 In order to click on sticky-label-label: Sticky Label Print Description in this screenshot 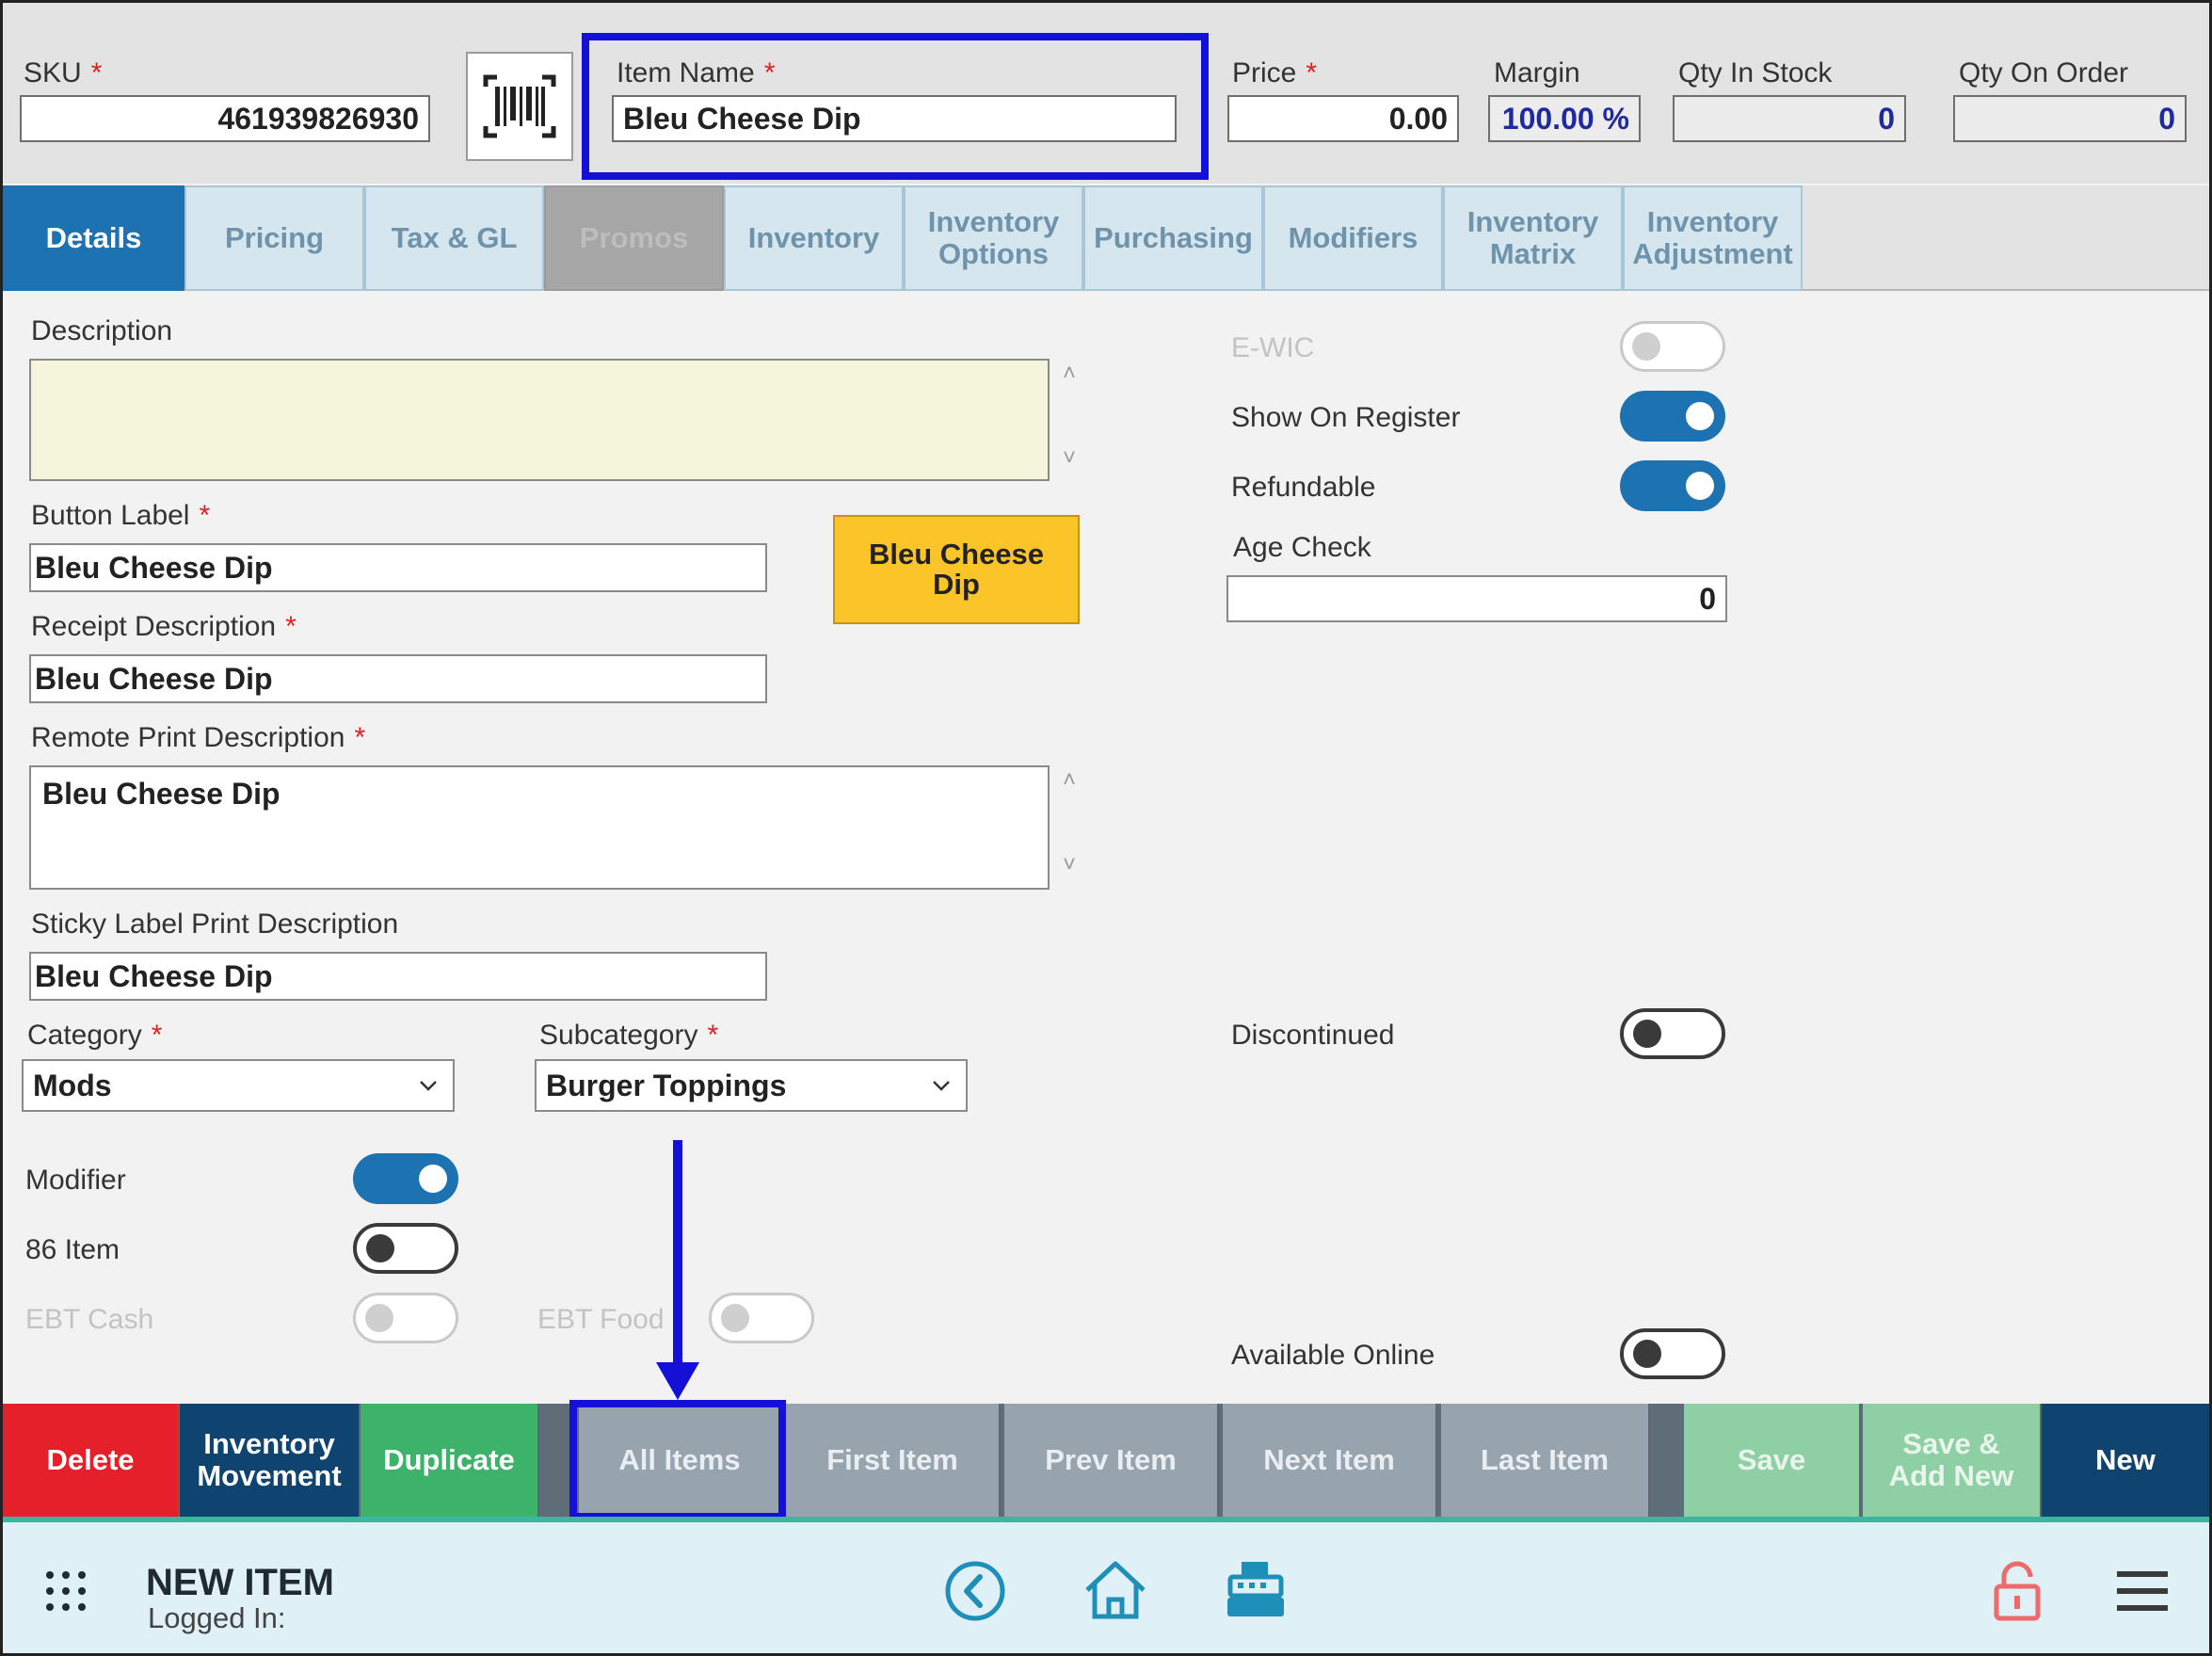, I will do `click(215, 924)`.